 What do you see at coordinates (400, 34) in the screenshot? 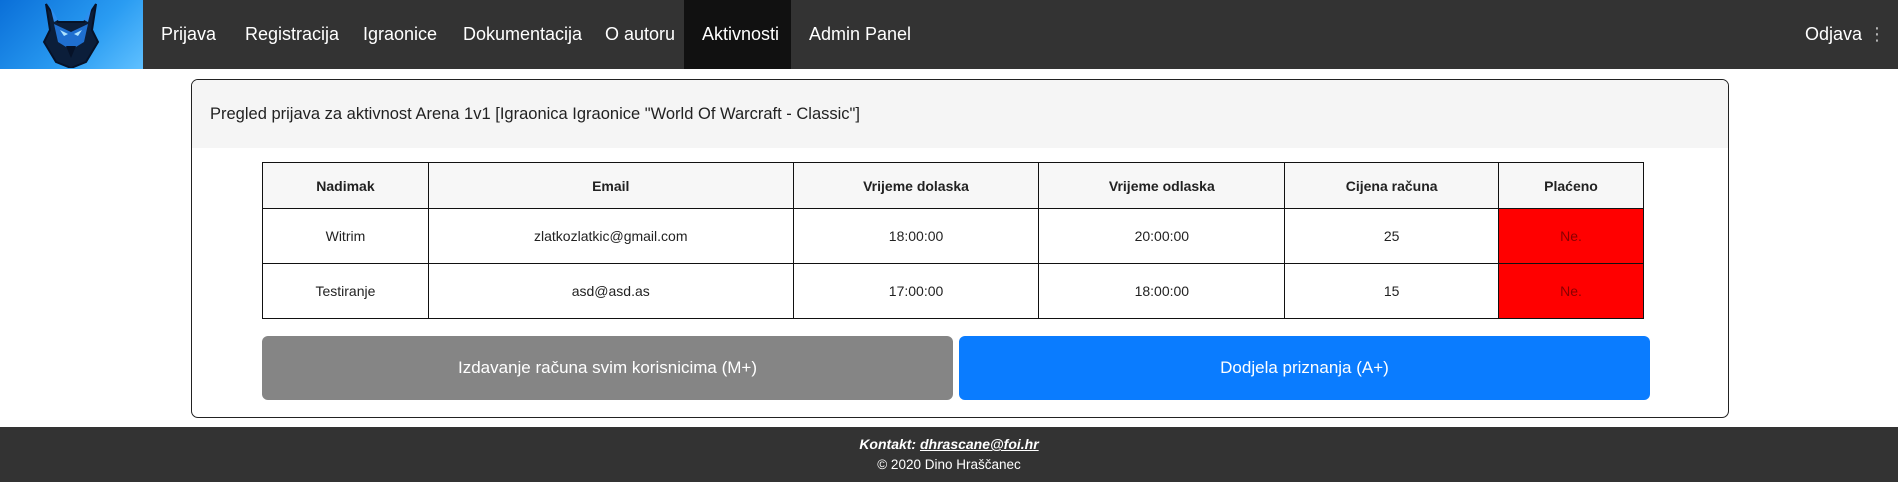
I see `nav-igraonice: Igraonice` at bounding box center [400, 34].